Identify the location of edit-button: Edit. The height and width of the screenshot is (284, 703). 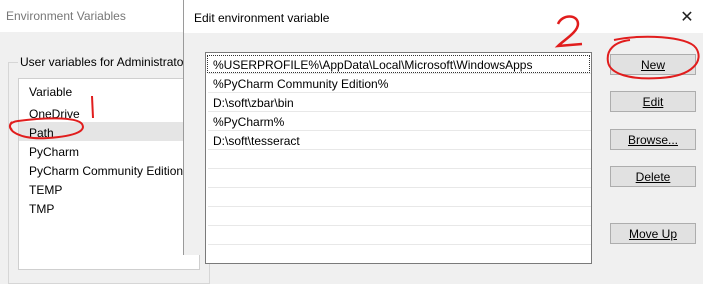
(653, 101).